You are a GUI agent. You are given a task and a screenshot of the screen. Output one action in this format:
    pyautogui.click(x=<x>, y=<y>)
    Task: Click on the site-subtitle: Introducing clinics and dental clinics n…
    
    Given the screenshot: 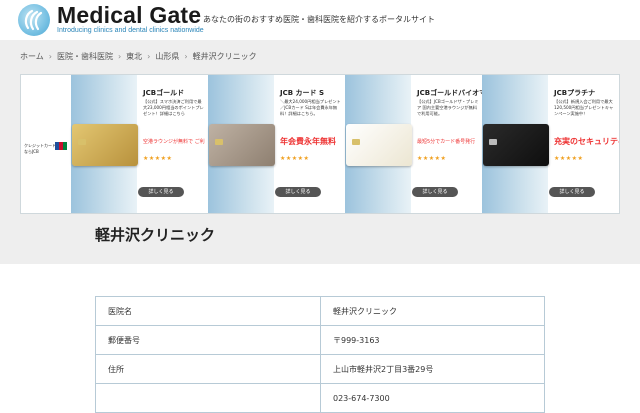 What is the action you would take?
    pyautogui.click(x=130, y=30)
    